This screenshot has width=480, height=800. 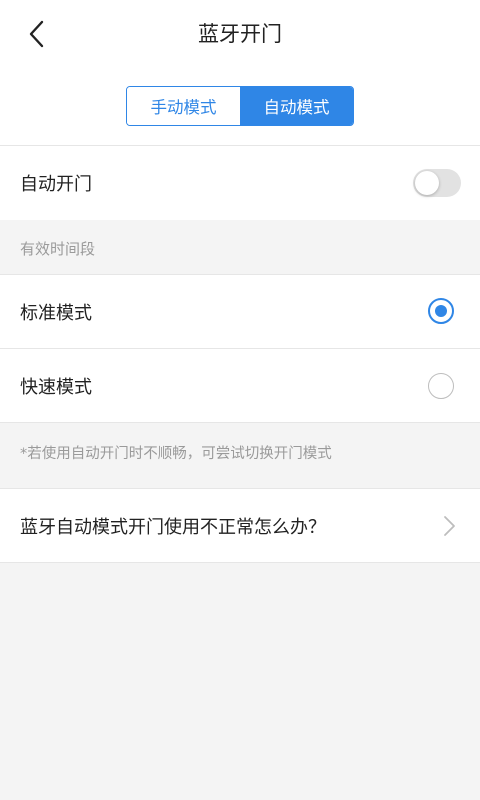 I want to click on mode-option-fast: 快速模式, so click(x=240, y=385).